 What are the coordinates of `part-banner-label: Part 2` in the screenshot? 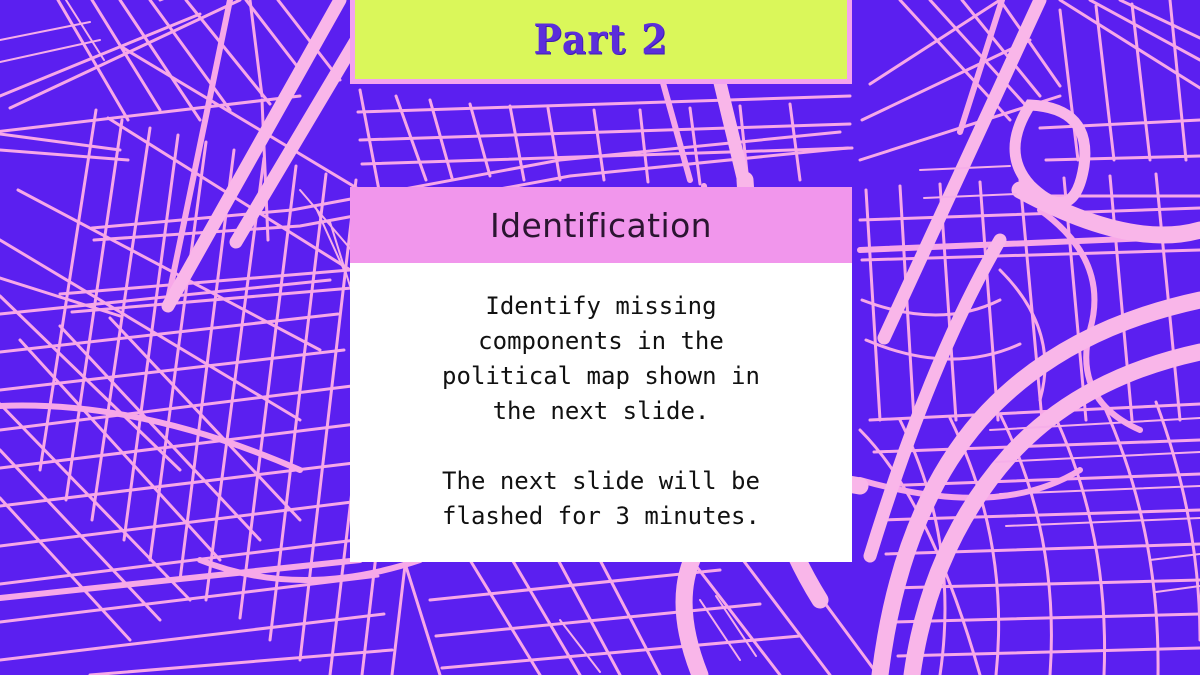 It's located at (601, 39).